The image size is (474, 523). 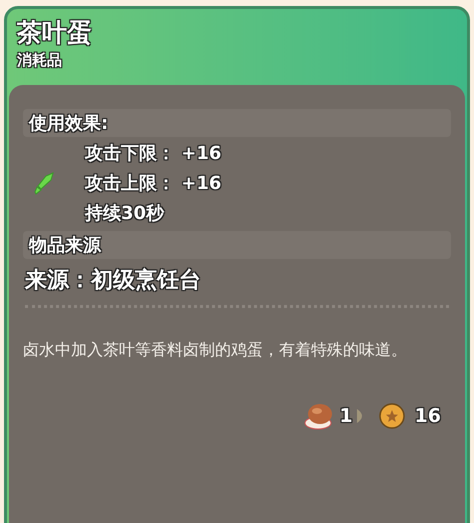 I want to click on sword-icon, so click(x=44, y=184).